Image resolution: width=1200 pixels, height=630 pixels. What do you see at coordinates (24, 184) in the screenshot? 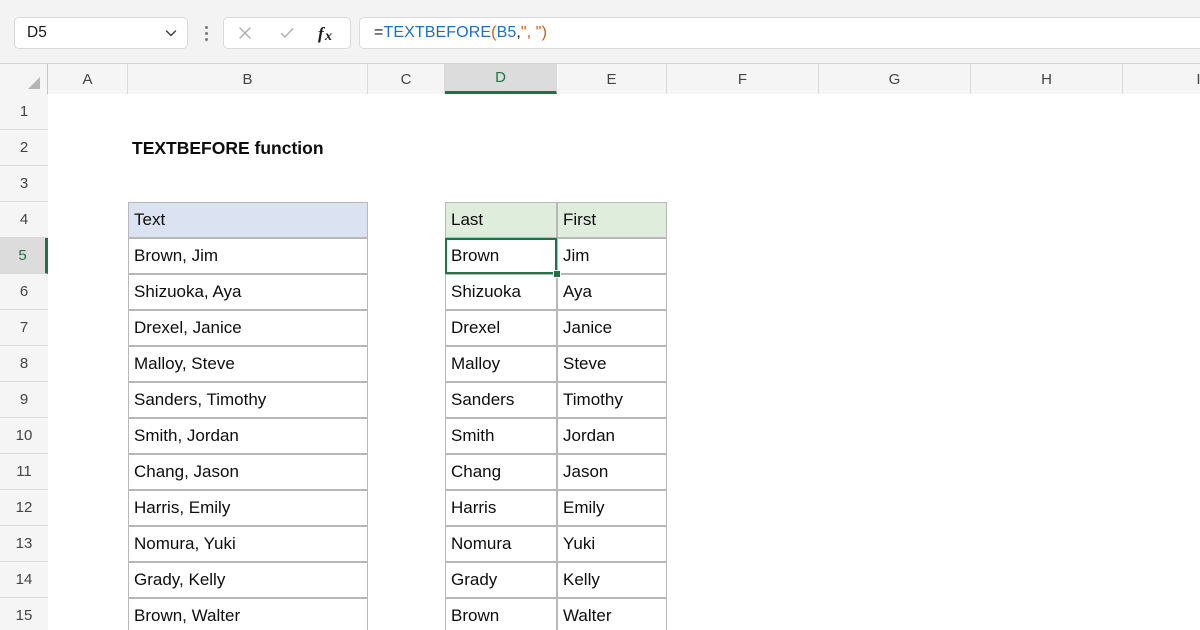
I see `row-header-3: 3` at bounding box center [24, 184].